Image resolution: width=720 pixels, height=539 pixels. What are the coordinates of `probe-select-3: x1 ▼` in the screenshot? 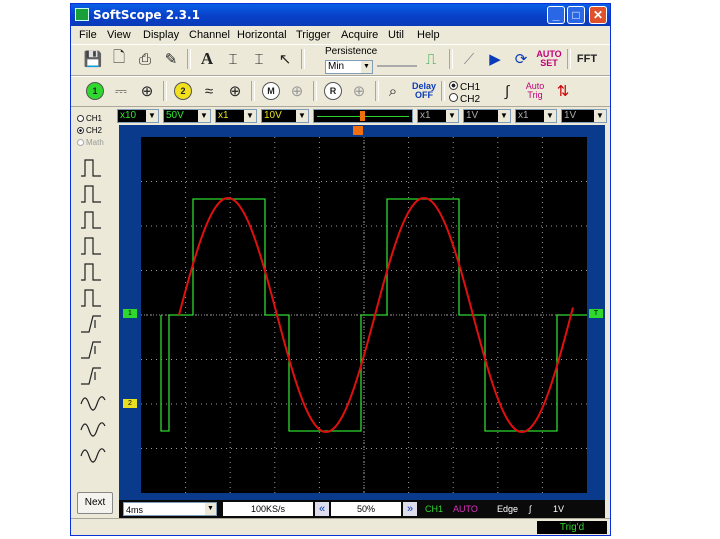 It's located at (438, 116).